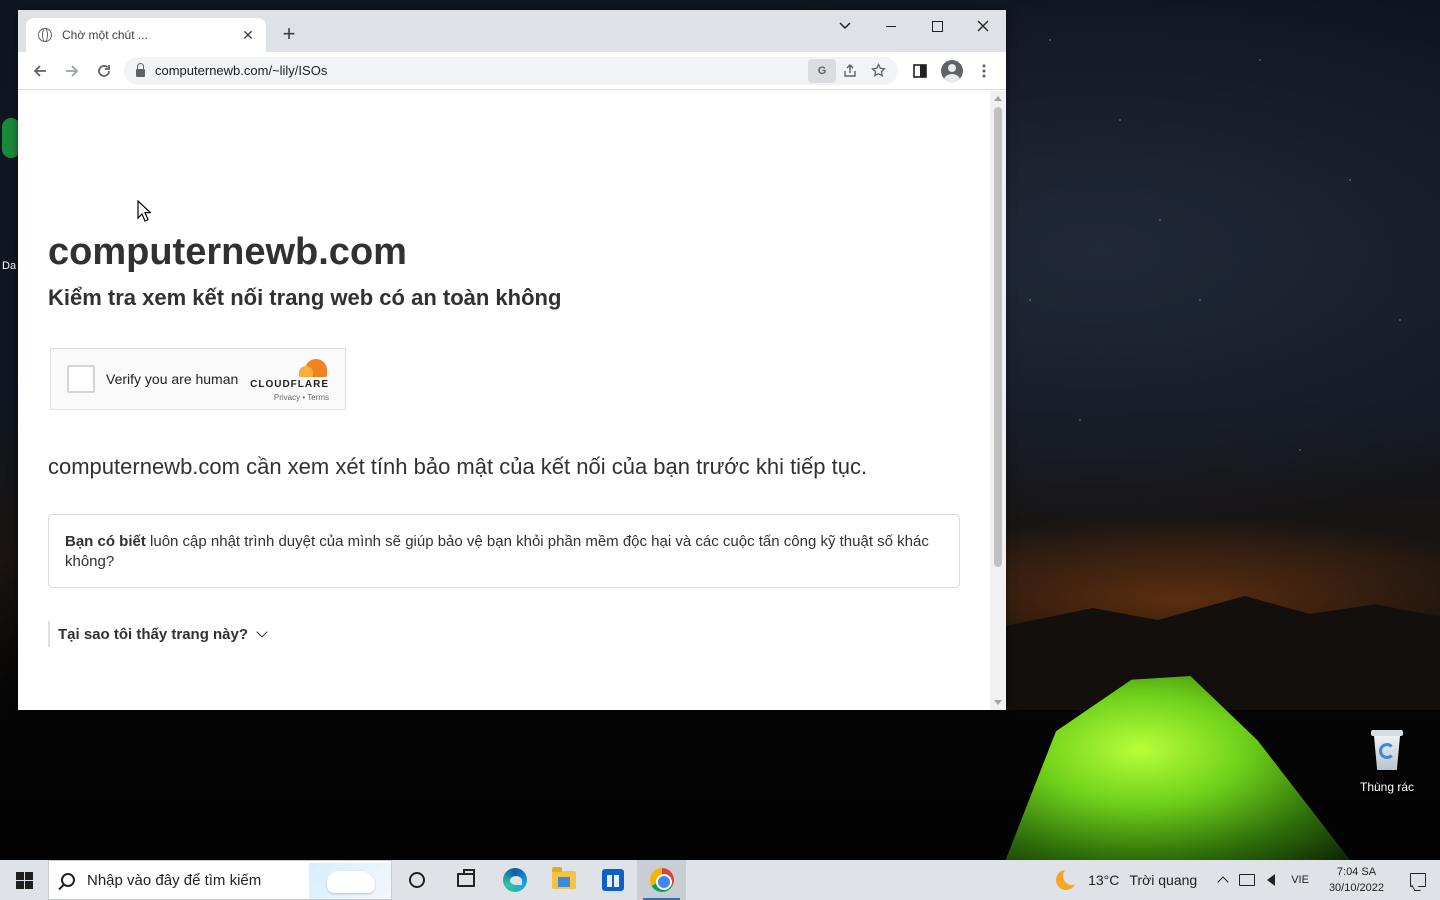 The height and width of the screenshot is (900, 1440). Describe the element at coordinates (350, 881) in the screenshot. I see `search-highlight-image` at that location.